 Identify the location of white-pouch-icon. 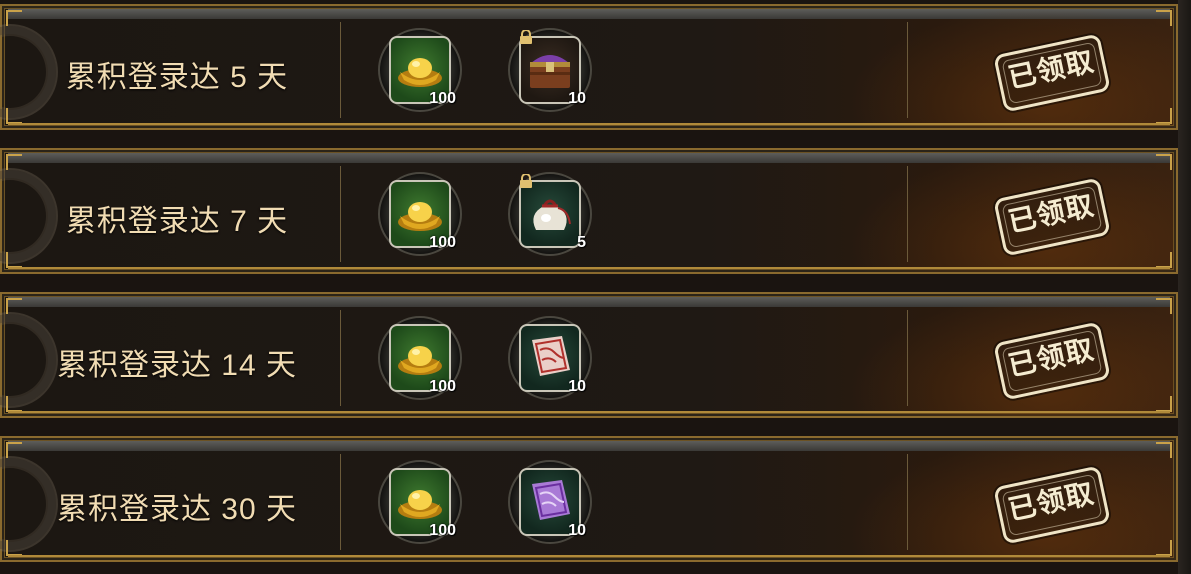
(552, 214).